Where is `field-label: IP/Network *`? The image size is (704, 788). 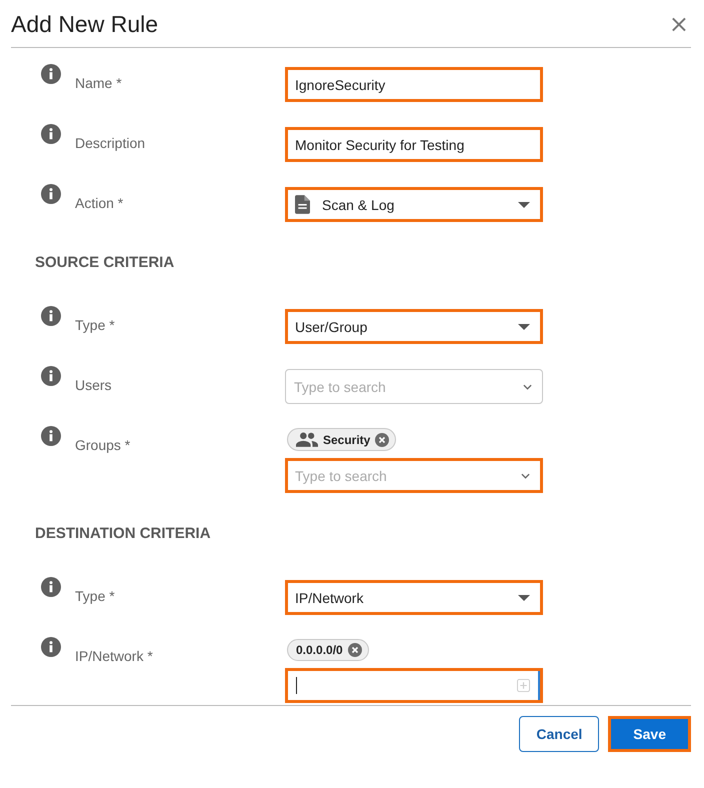 field-label: IP/Network * is located at coordinates (114, 656).